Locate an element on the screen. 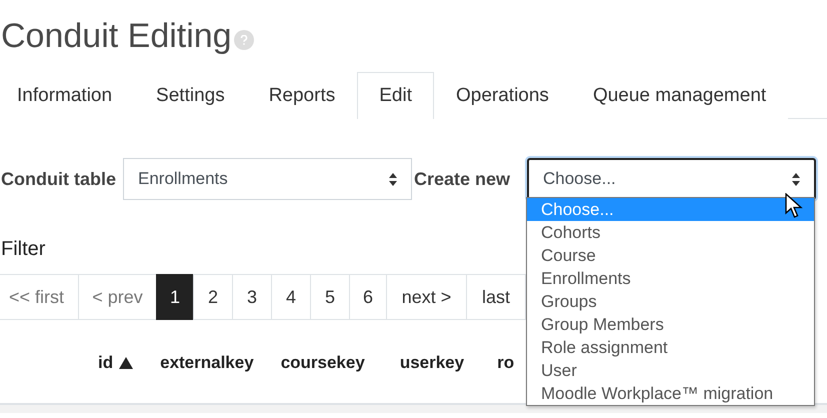 This screenshot has width=827, height=418. column-header: externalkey is located at coordinates (207, 362).